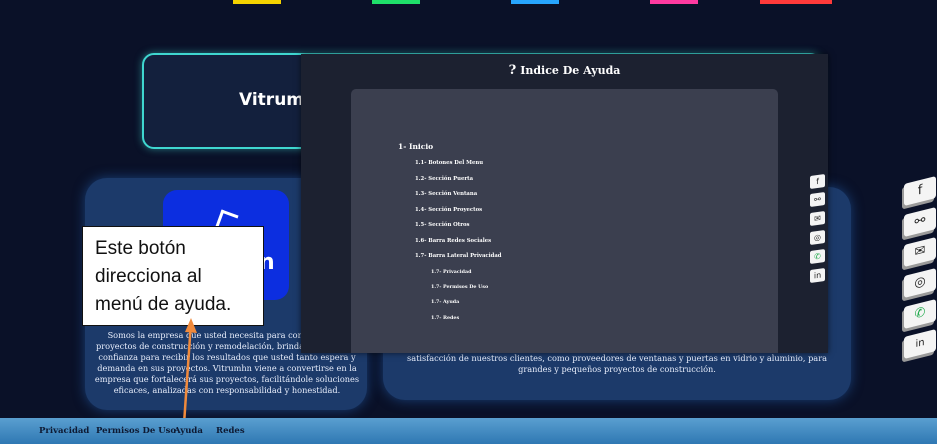 The image size is (937, 444). I want to click on mini-facebook-icon: f, so click(817, 181).